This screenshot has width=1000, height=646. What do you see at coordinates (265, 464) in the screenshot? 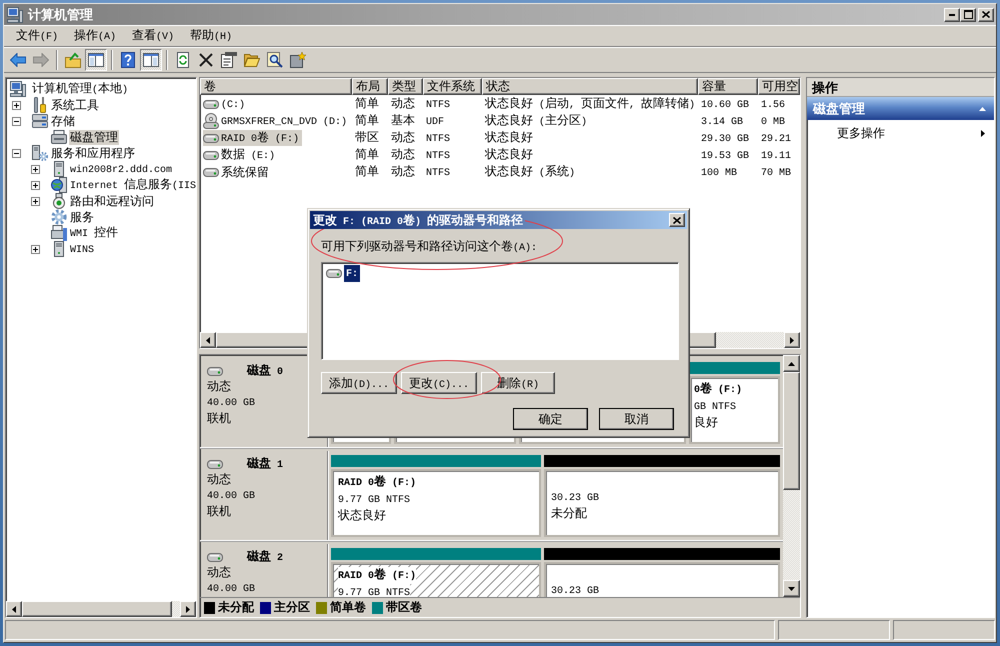
I see `disk-name: 磁盘 1` at bounding box center [265, 464].